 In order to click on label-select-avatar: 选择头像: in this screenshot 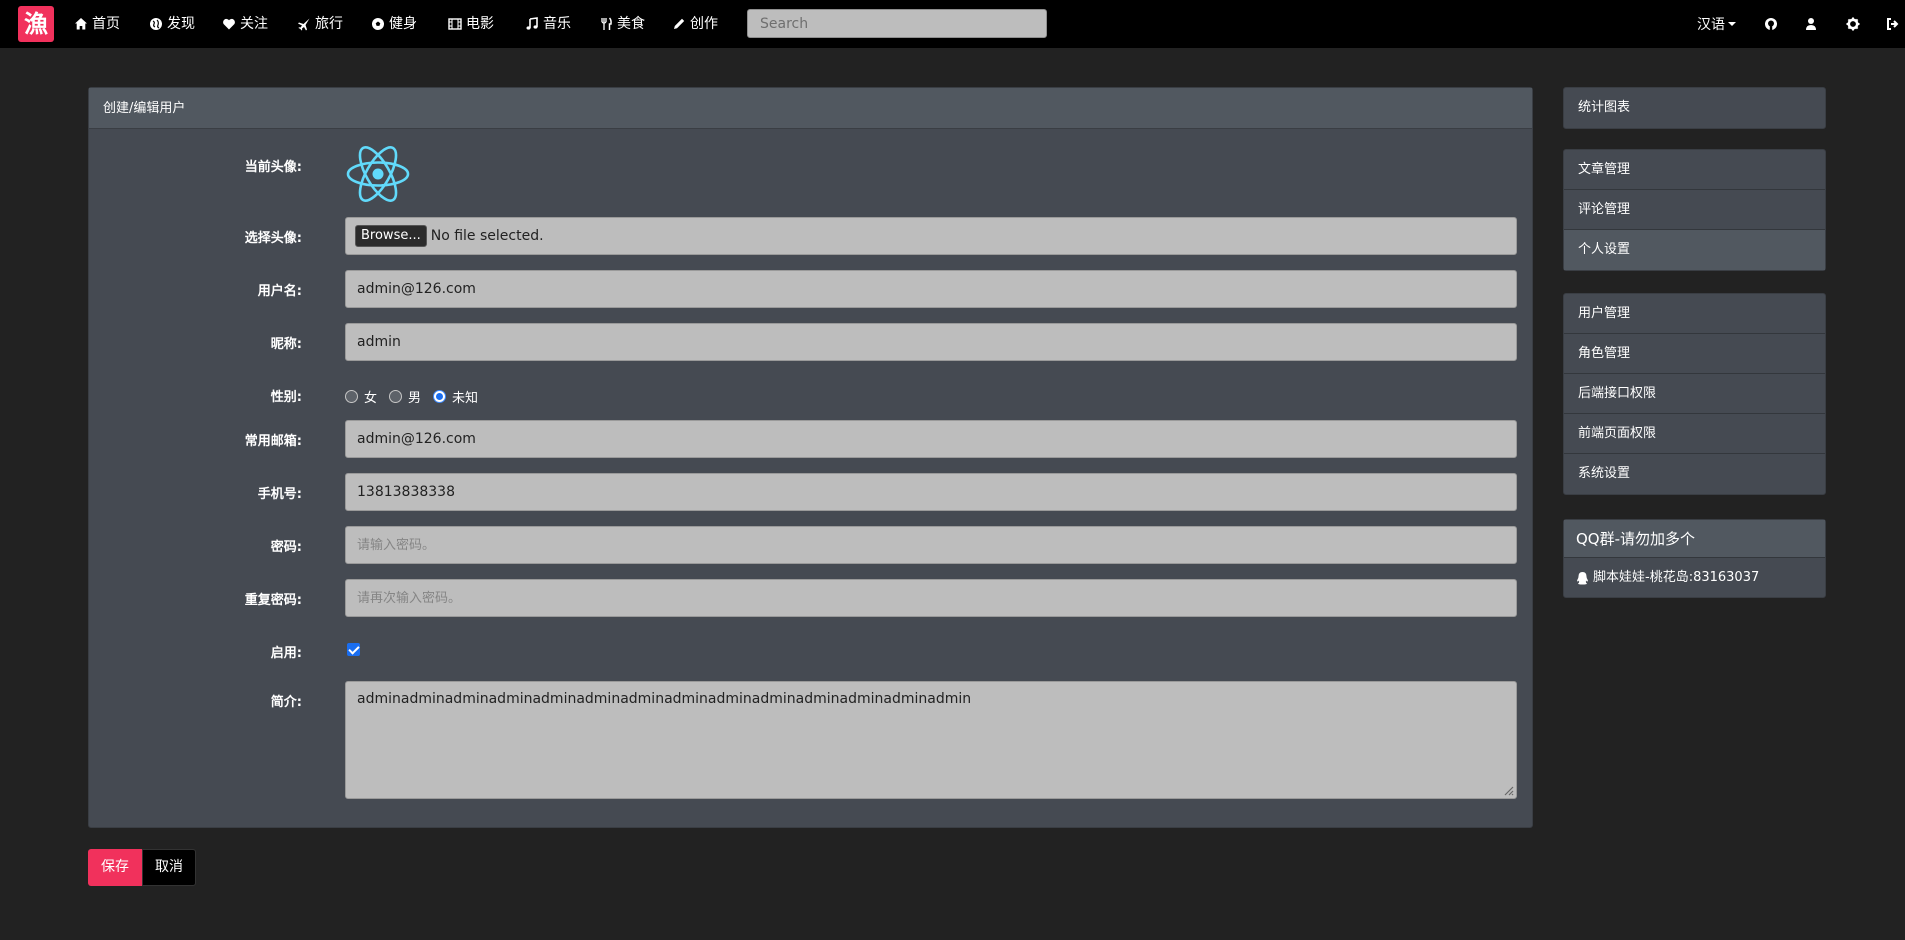, I will do `click(273, 238)`.